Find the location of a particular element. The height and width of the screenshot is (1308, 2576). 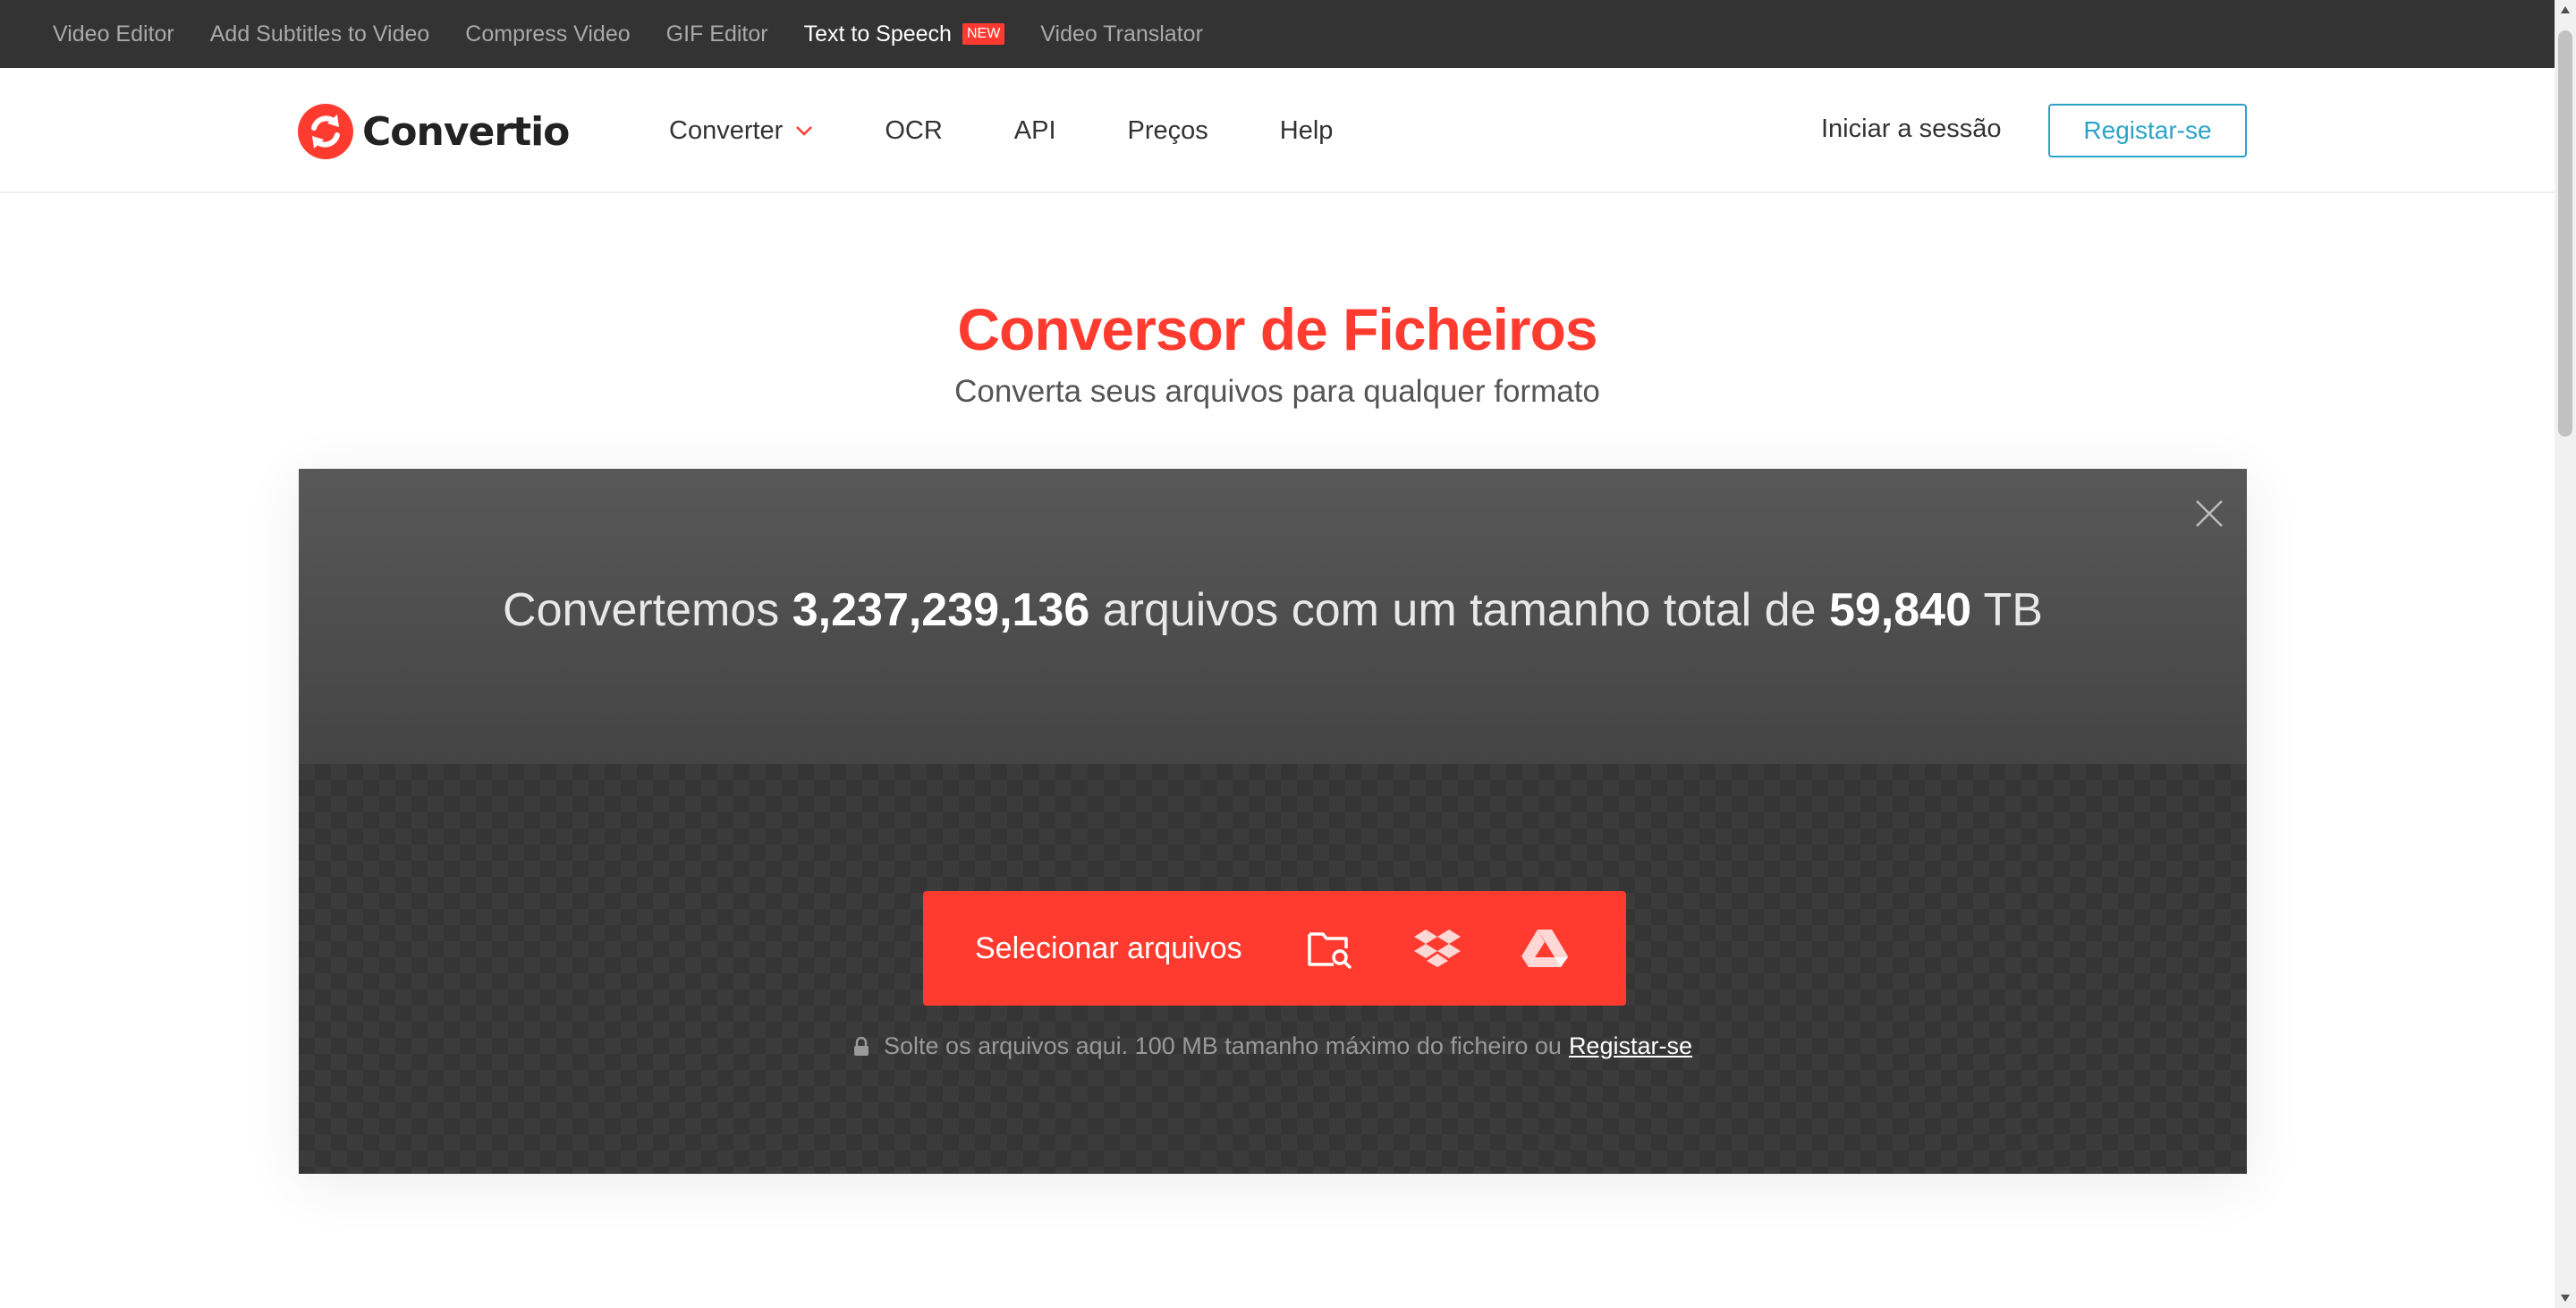

stats-files-count: 3,237,239,136 is located at coordinates (941, 610).